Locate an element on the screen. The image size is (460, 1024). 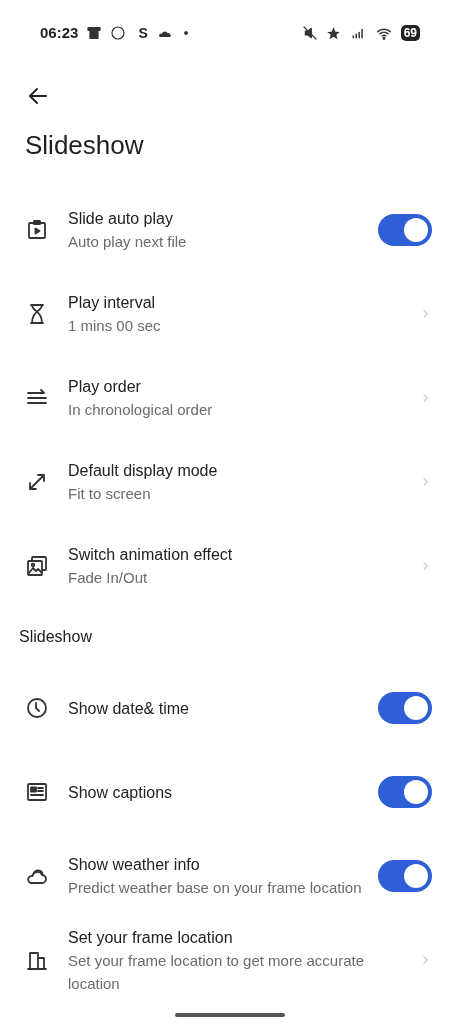
setting-description: 1 mins 00 sec is located at coordinates (115, 326).